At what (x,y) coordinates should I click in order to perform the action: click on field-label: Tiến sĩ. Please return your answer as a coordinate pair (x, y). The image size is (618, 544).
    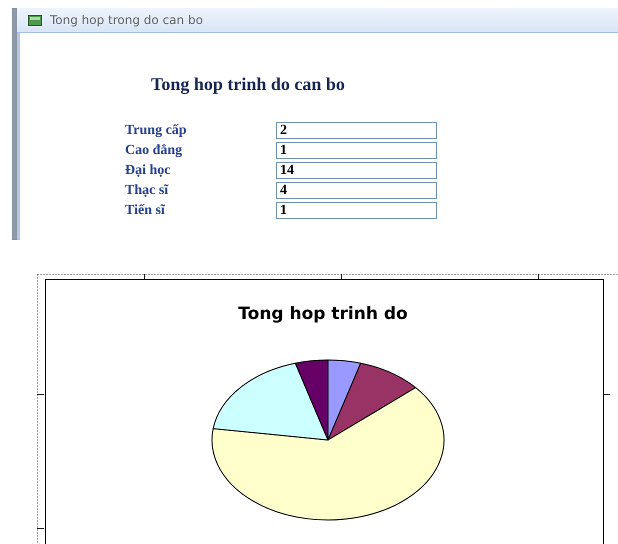
    Looking at the image, I should click on (145, 210).